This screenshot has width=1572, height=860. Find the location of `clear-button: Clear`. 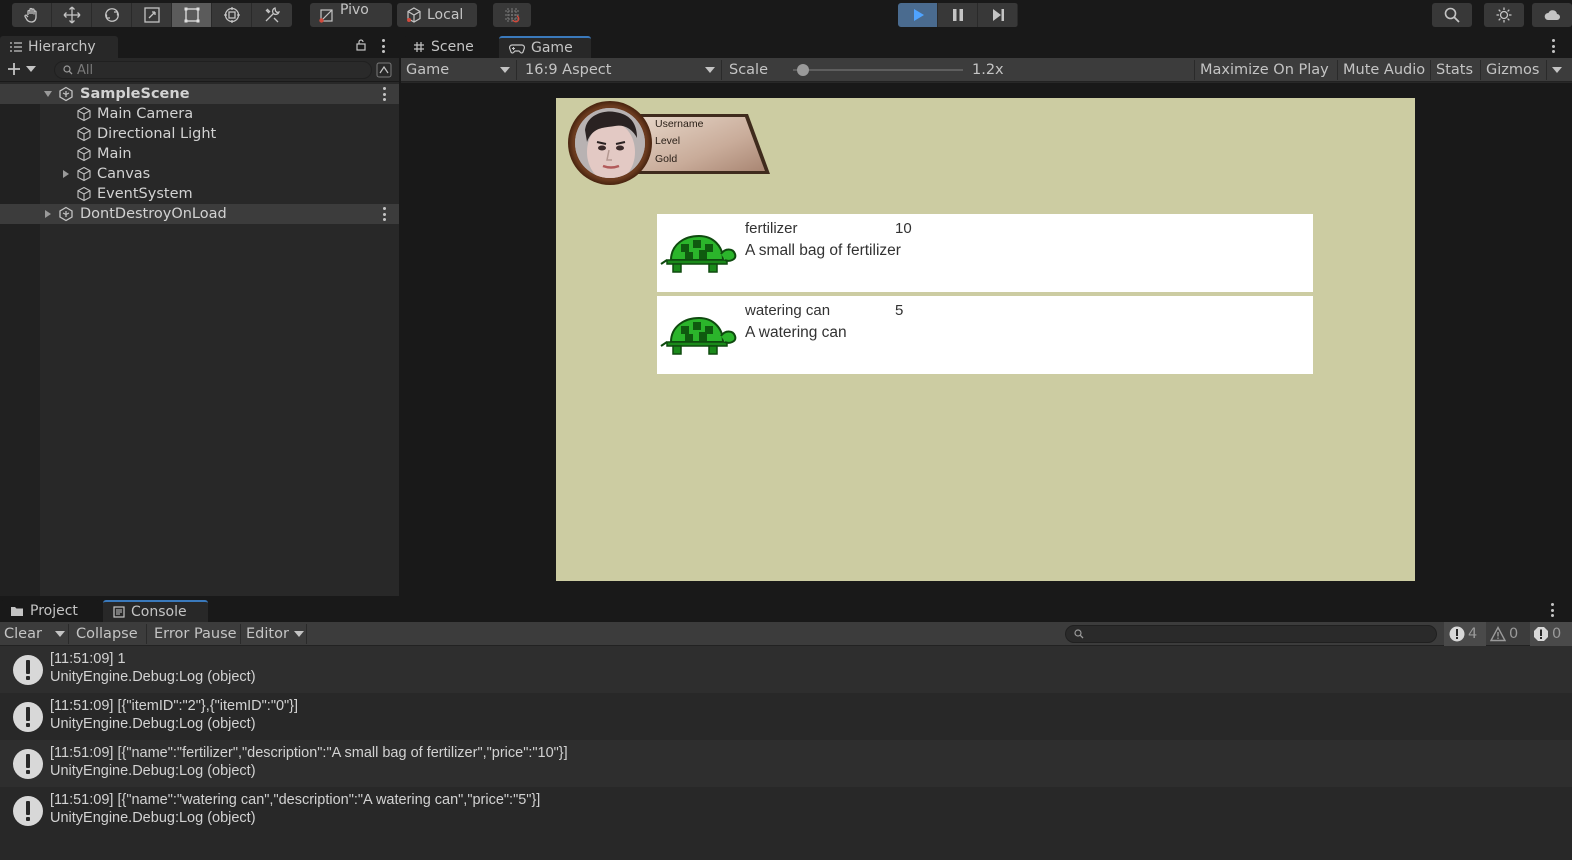

clear-button: Clear is located at coordinates (23, 634).